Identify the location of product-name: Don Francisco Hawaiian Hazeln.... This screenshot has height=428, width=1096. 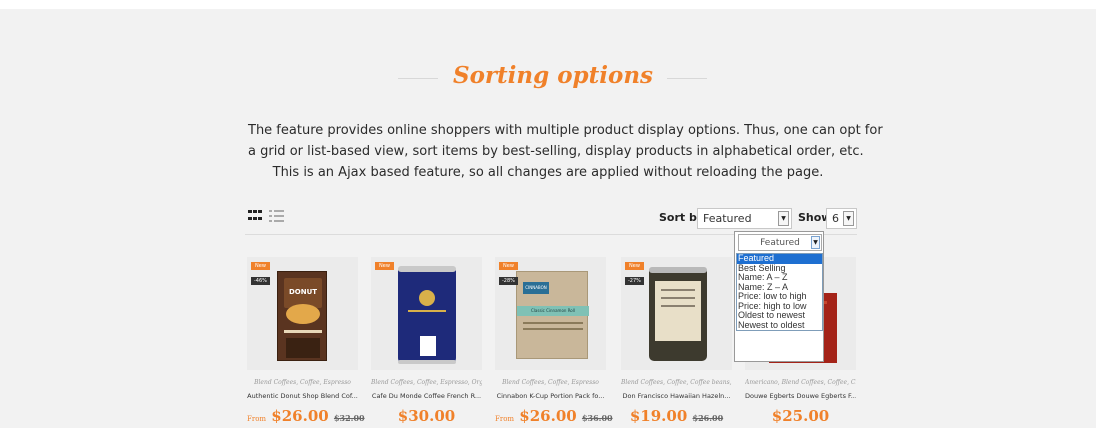
(676, 396).